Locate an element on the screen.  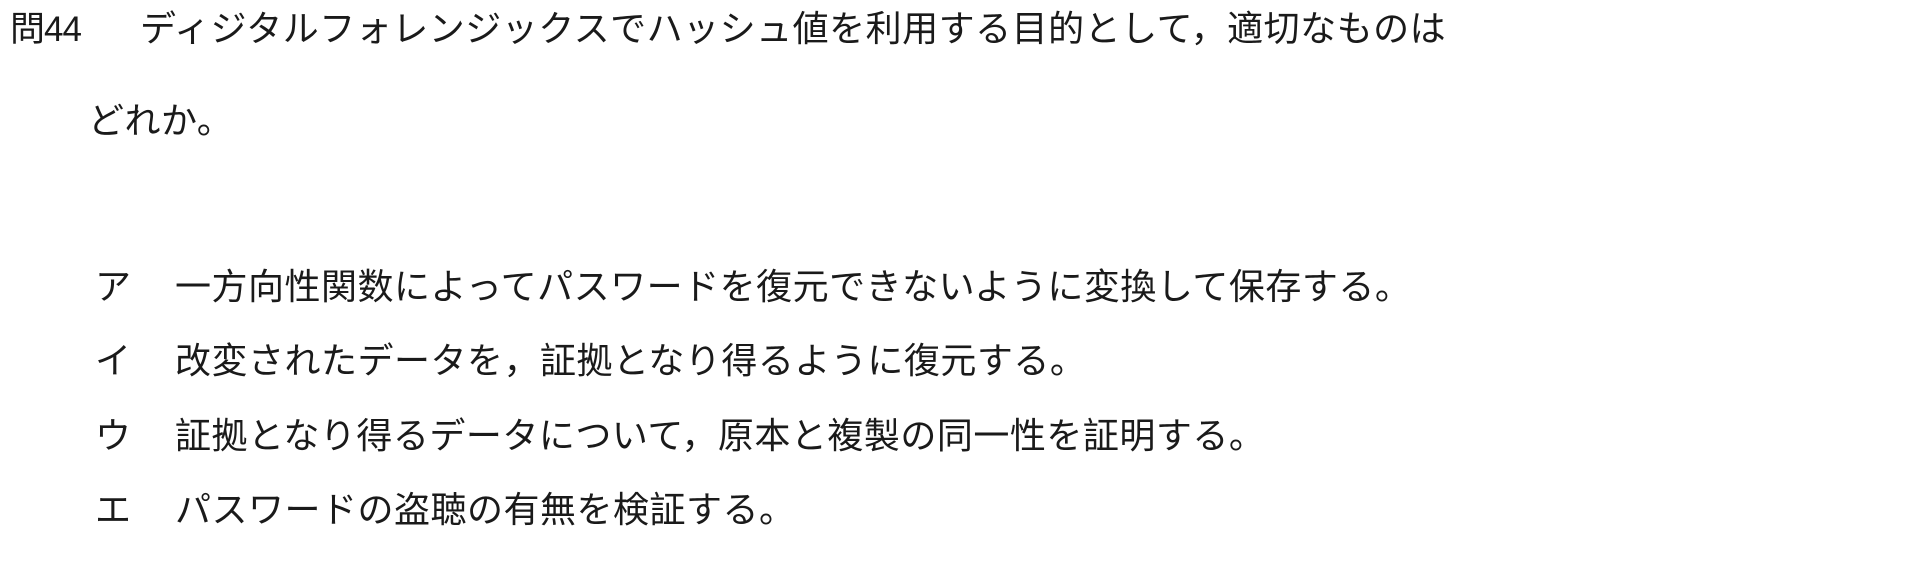
choice-label: ア is located at coordinates (113, 287).